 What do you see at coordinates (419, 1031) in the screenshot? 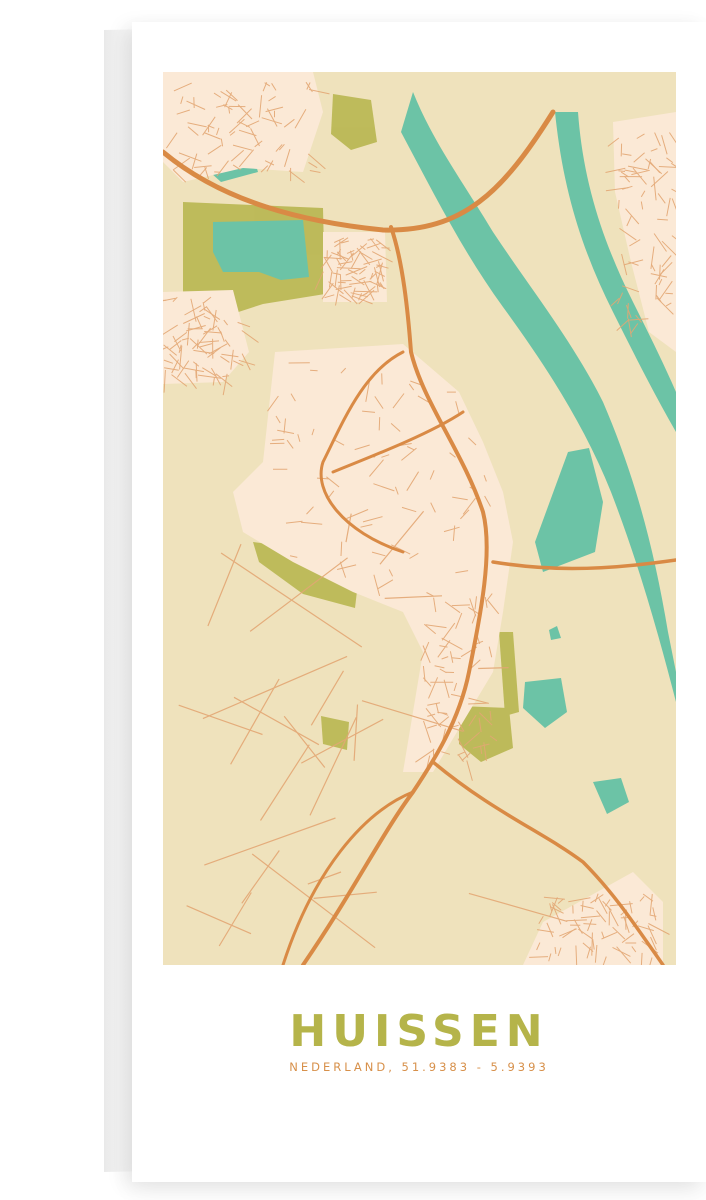
I see `poster-title: HUISSEN` at bounding box center [419, 1031].